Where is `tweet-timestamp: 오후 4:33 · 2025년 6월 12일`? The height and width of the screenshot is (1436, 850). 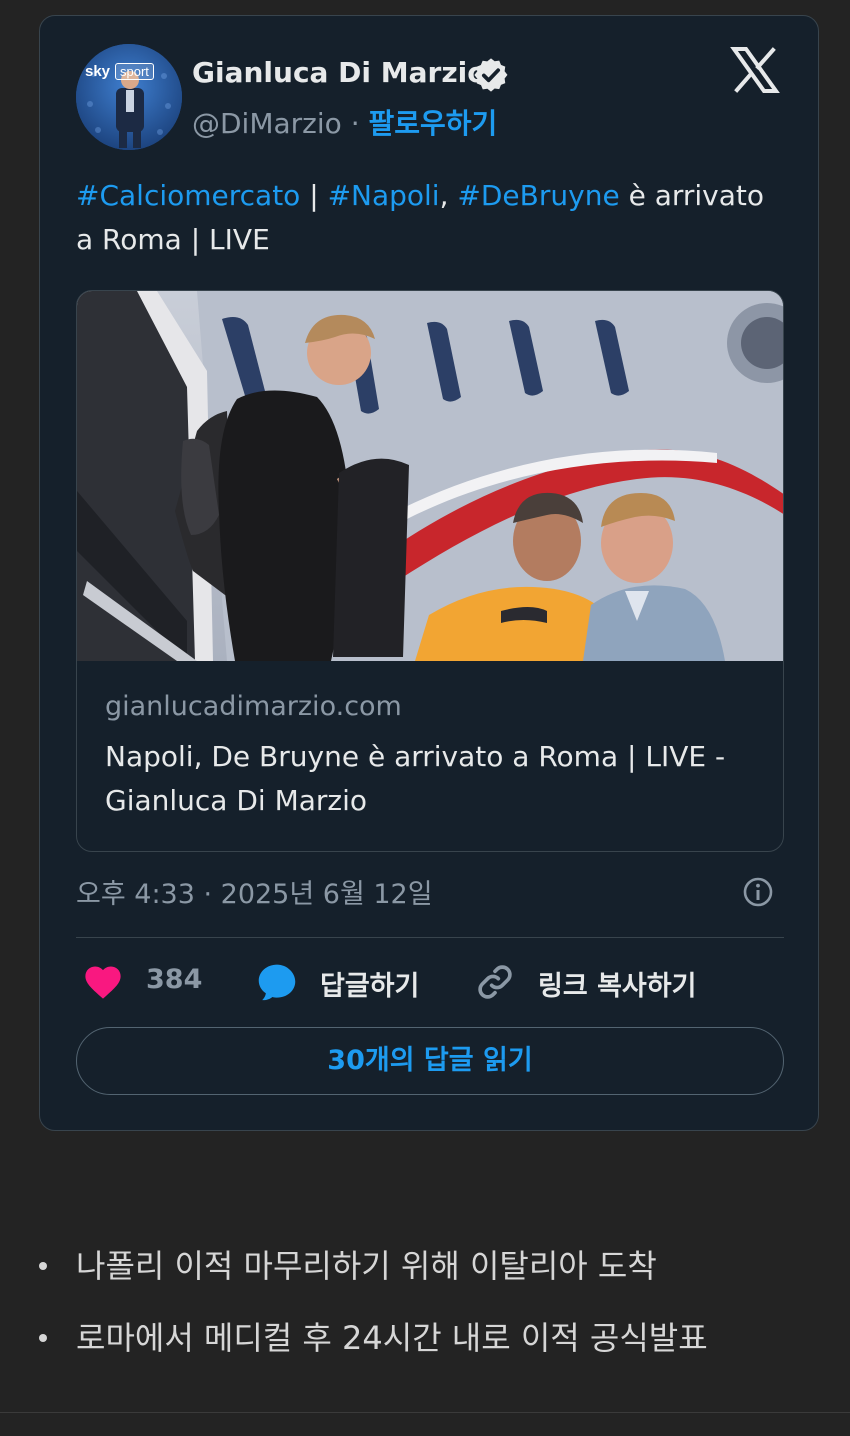
tweet-timestamp: 오후 4:33 · 2025년 6월 12일 is located at coordinates (254, 891).